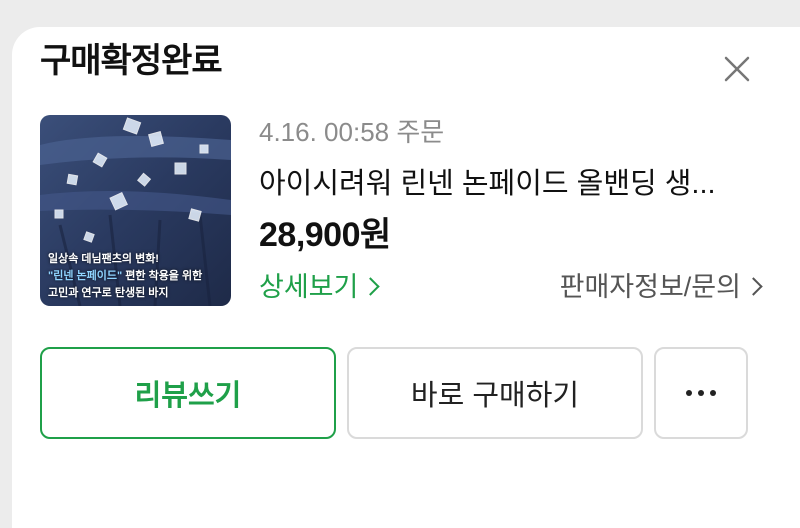  I want to click on caption-line-3: 고민과 연구로 탄생된 바지, so click(108, 293).